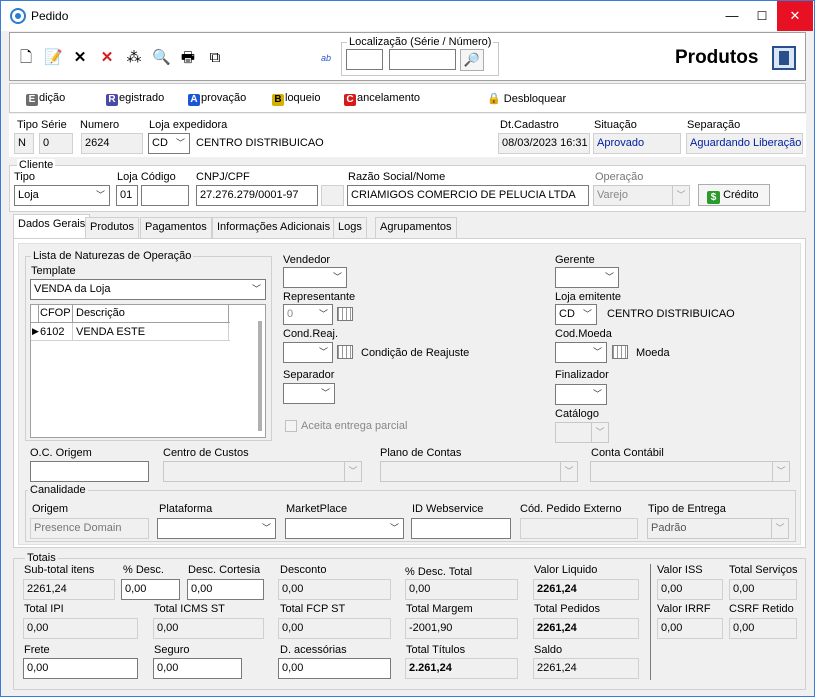  Describe the element at coordinates (587, 277) in the screenshot. I see `gerente-select: ﹀` at that location.